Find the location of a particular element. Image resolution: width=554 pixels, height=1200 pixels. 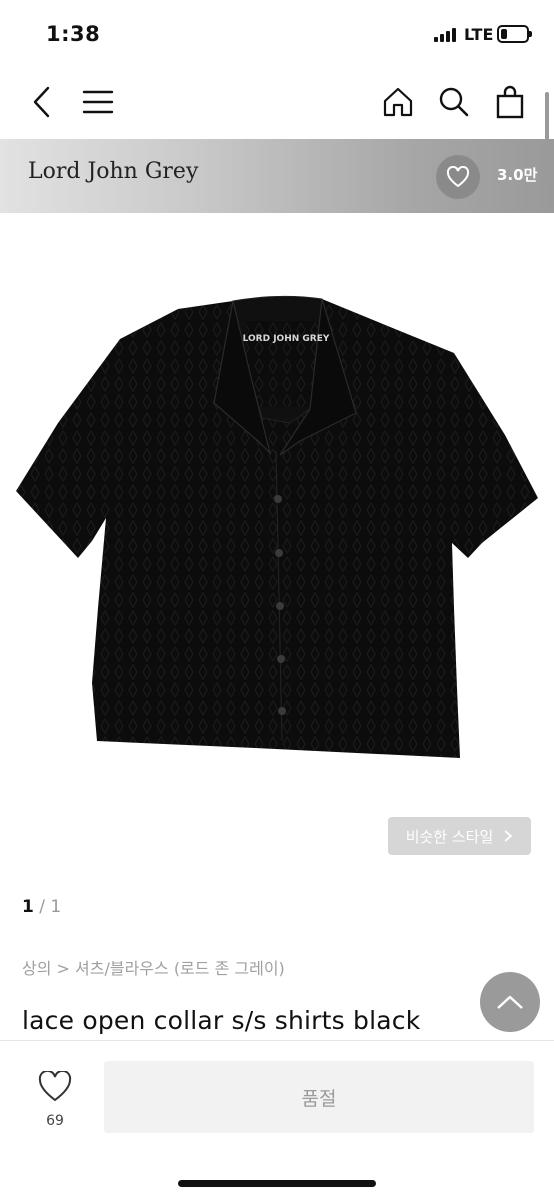

product-title: lace open collar s/s shirts black is located at coordinates (221, 1020).